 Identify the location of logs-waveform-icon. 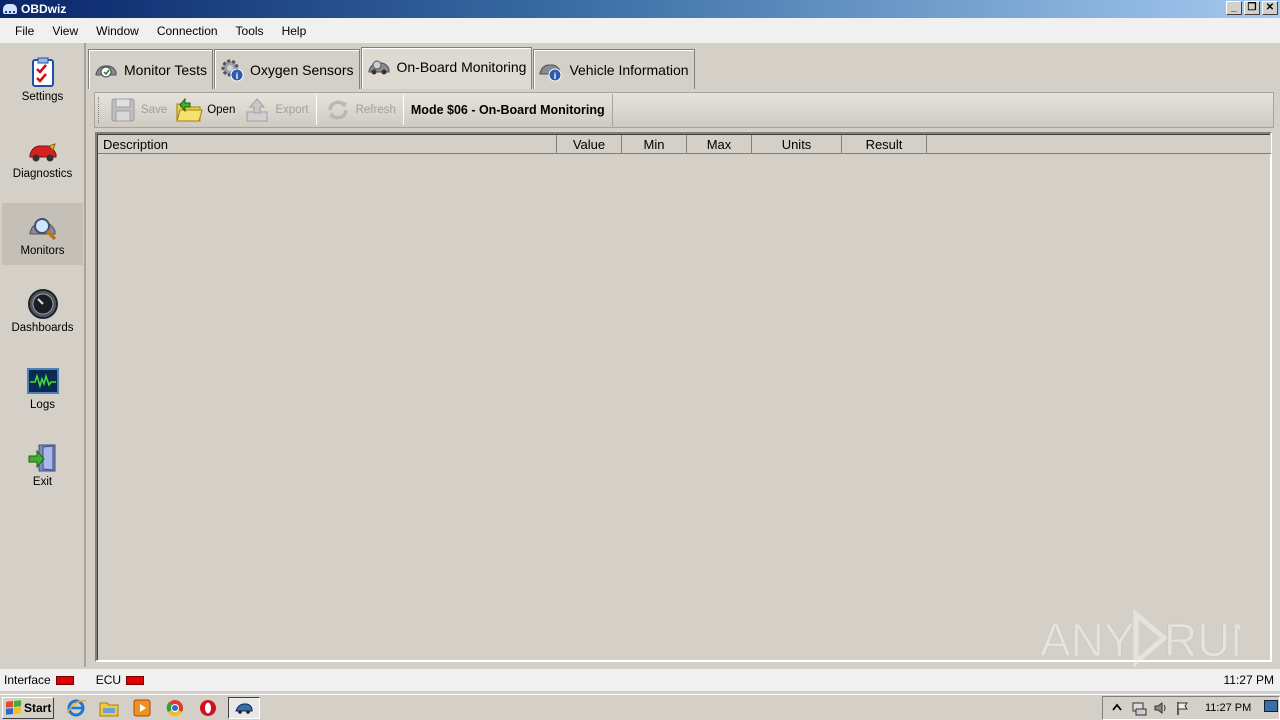
(42, 381).